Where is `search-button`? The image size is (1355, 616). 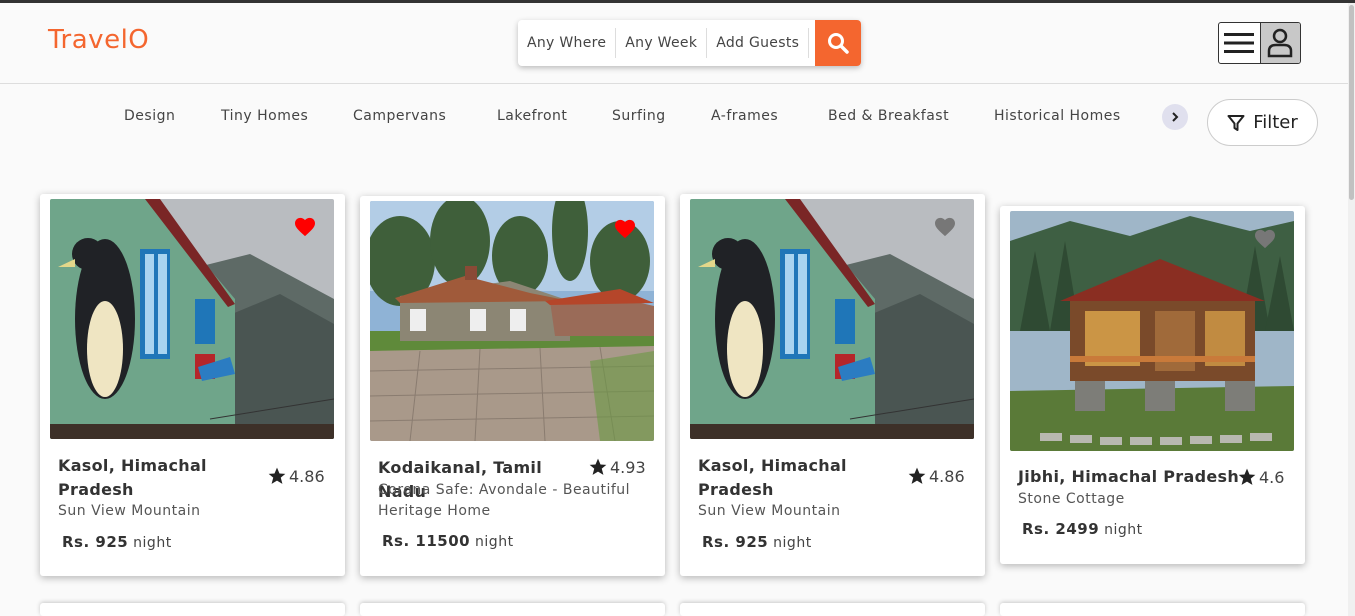
search-button is located at coordinates (838, 43).